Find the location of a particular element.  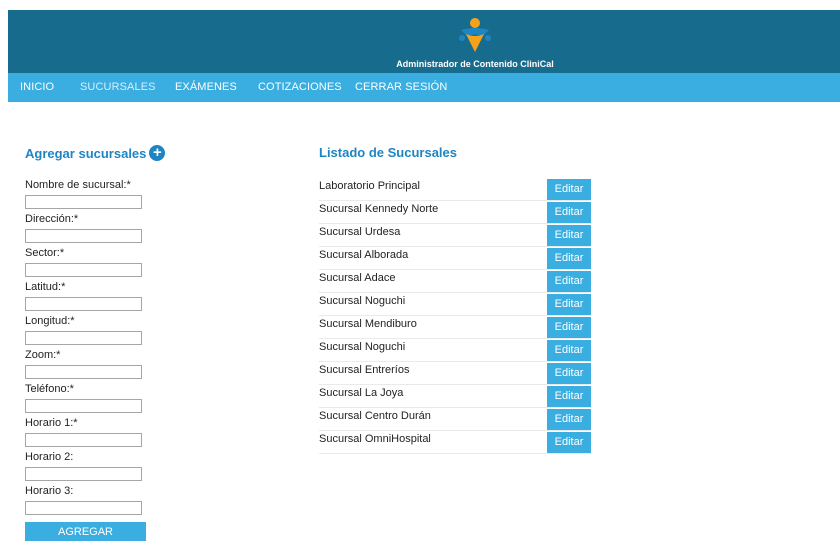

horario-2-input is located at coordinates (83, 474).